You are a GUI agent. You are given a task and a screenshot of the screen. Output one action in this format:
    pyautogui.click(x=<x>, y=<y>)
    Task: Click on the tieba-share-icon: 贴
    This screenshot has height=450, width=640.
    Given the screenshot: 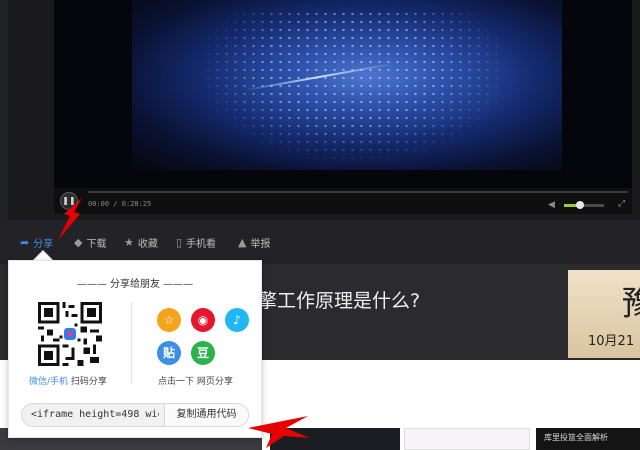 What is the action you would take?
    pyautogui.click(x=169, y=353)
    